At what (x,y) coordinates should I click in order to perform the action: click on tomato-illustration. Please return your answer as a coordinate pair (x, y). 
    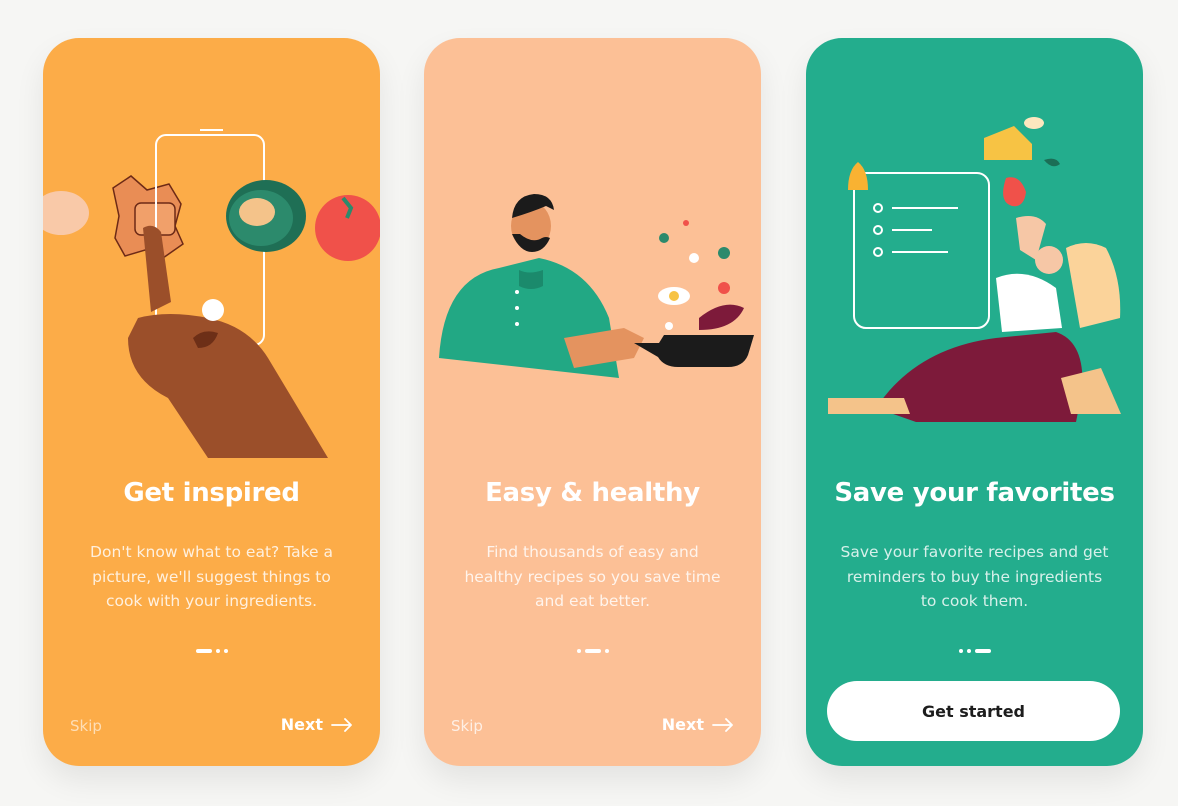
    Looking at the image, I should click on (347, 228).